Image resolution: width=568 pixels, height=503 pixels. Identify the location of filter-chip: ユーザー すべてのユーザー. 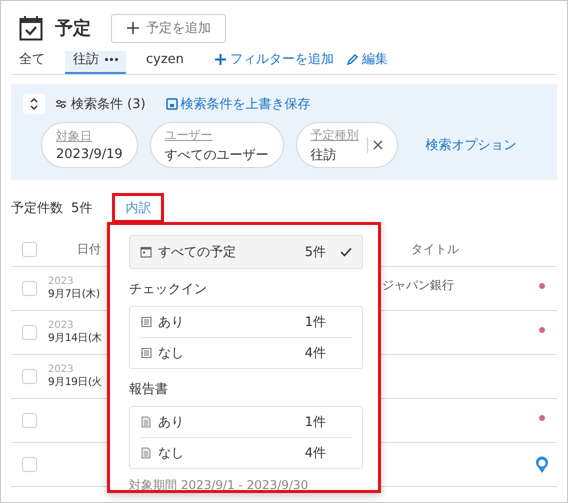
(217, 145).